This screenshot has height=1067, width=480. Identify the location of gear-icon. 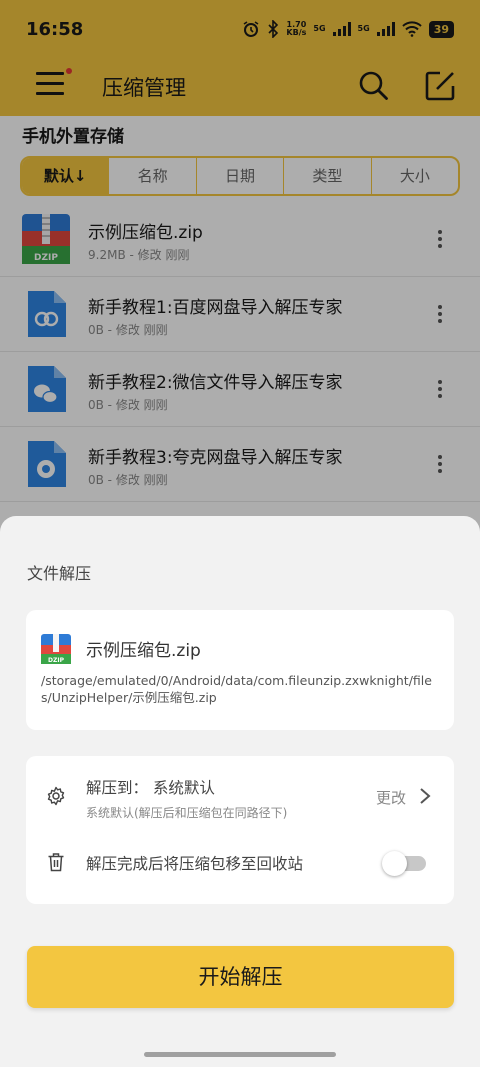
(56, 796).